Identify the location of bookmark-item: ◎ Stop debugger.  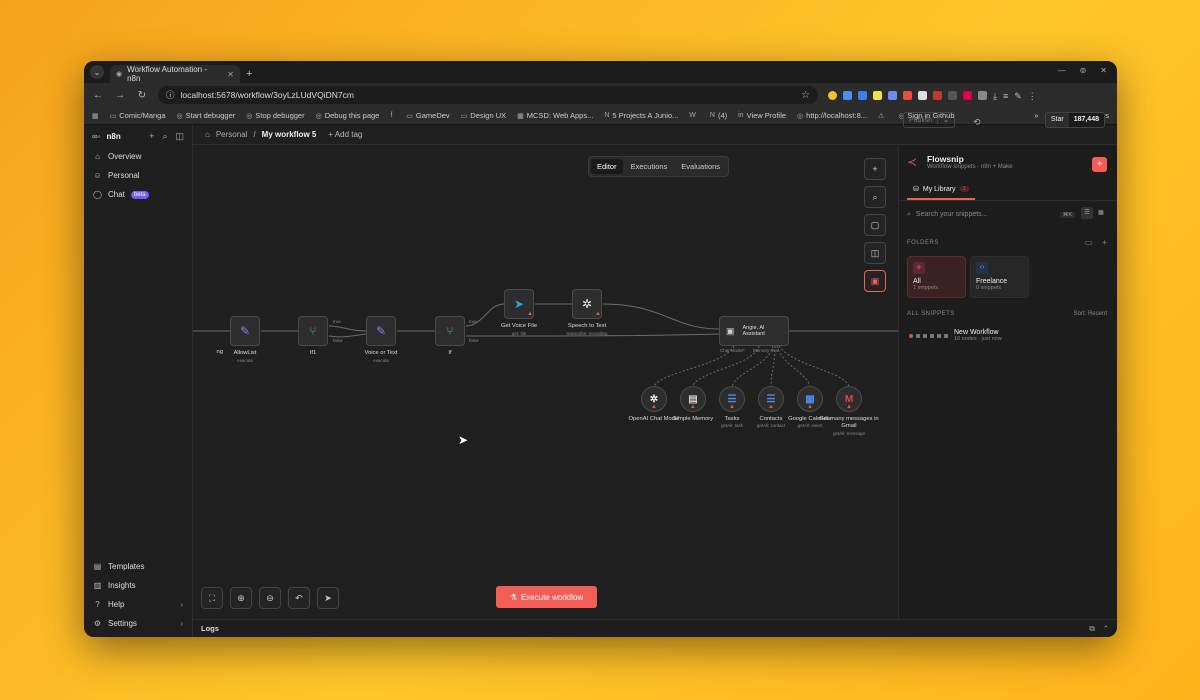
(275, 115).